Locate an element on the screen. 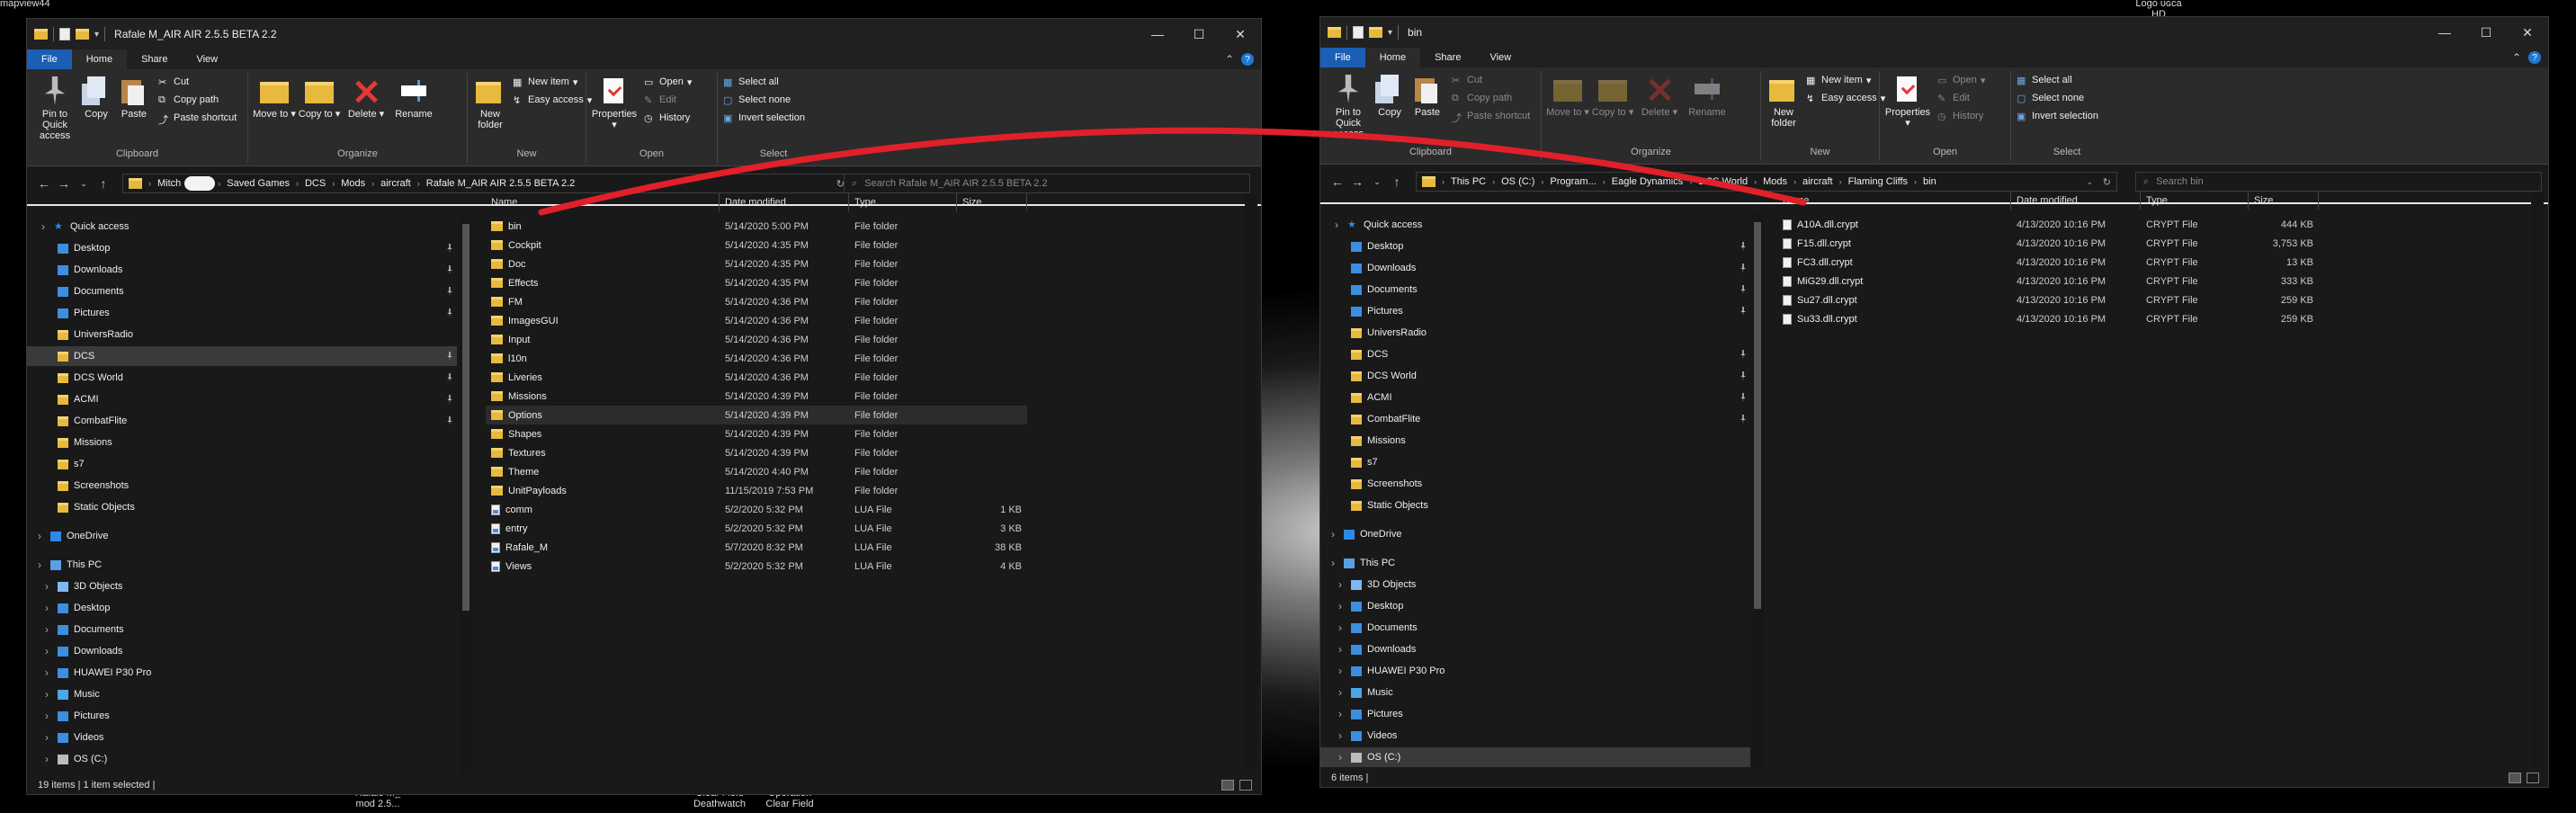 This screenshot has height=813, width=2576. forward-arrow-icon: → is located at coordinates (1357, 181).